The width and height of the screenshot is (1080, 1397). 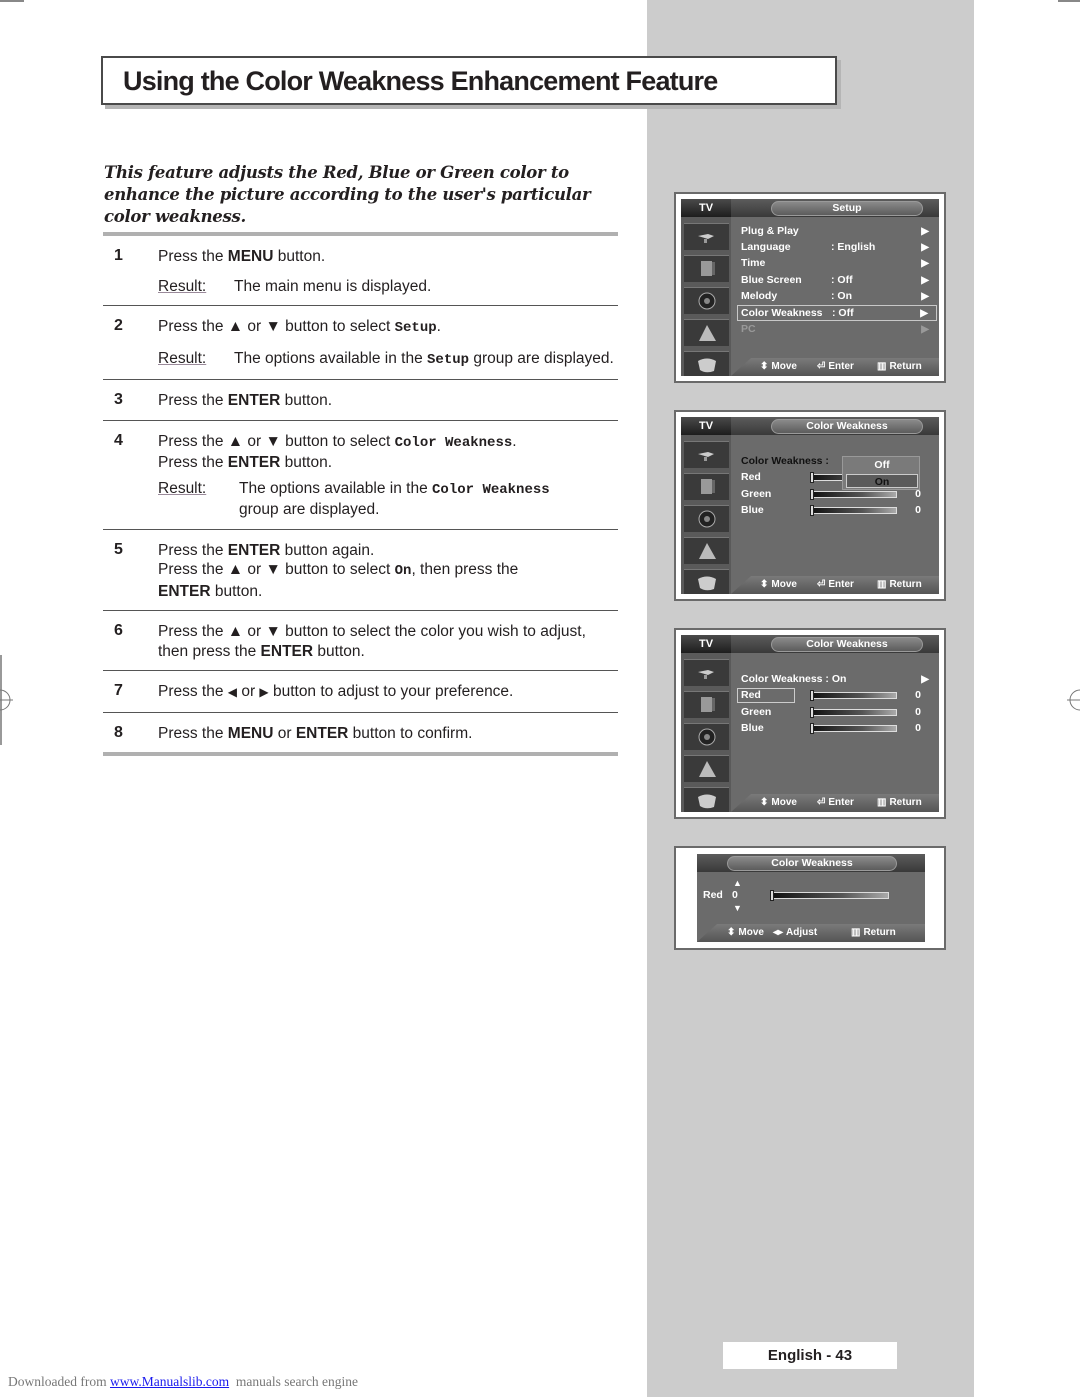 What do you see at coordinates (118, 325) in the screenshot?
I see `step-number: 2` at bounding box center [118, 325].